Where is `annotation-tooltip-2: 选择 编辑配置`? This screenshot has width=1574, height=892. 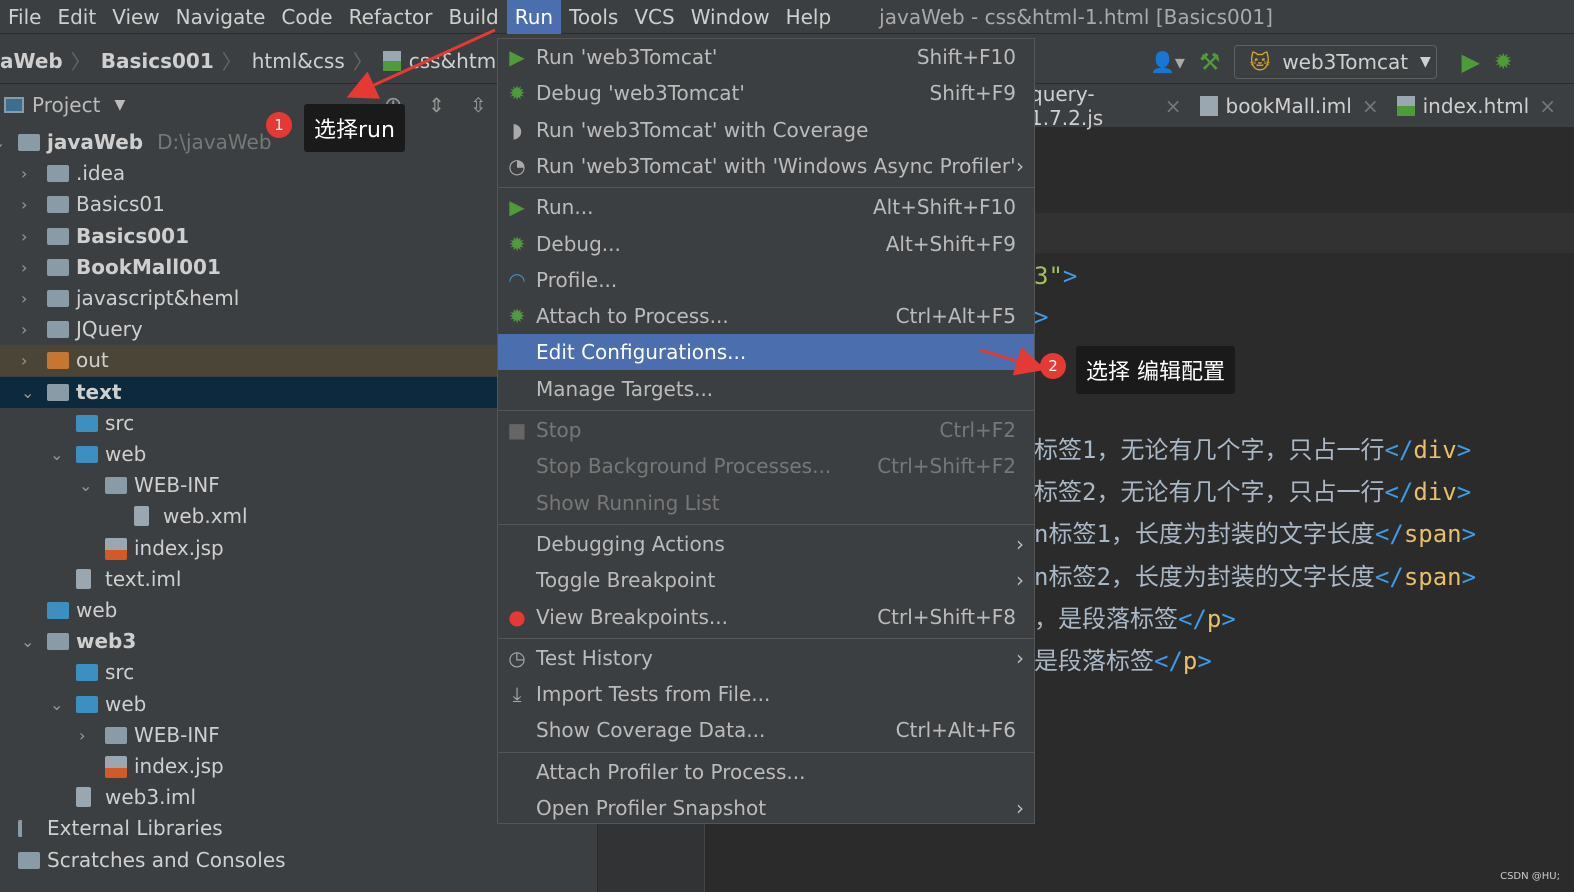 annotation-tooltip-2: 选择 编辑配置 is located at coordinates (1155, 370).